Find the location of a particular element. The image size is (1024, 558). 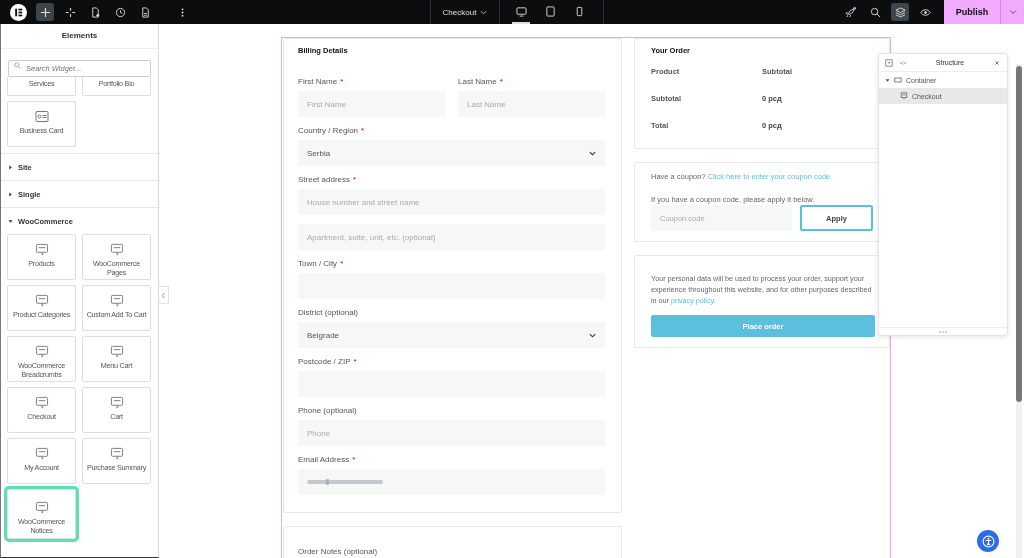

input-field: Apartment, suite, unit, etc. (optional) is located at coordinates (451, 237).